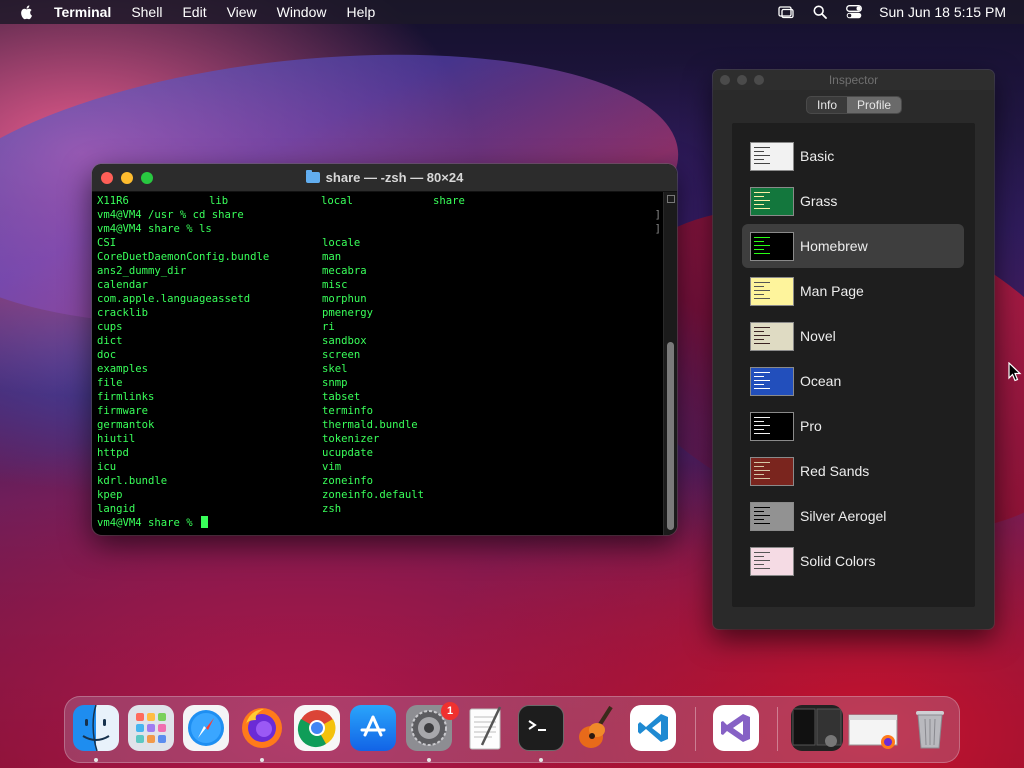  What do you see at coordinates (930, 728) in the screenshot?
I see `trash-icon` at bounding box center [930, 728].